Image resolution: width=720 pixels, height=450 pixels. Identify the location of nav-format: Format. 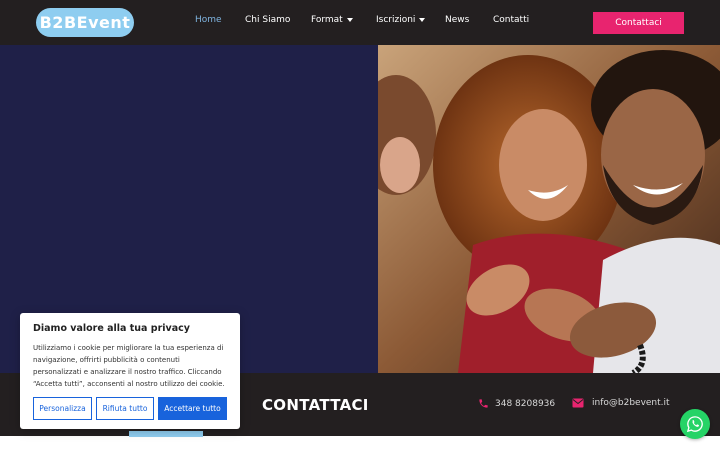
(332, 20).